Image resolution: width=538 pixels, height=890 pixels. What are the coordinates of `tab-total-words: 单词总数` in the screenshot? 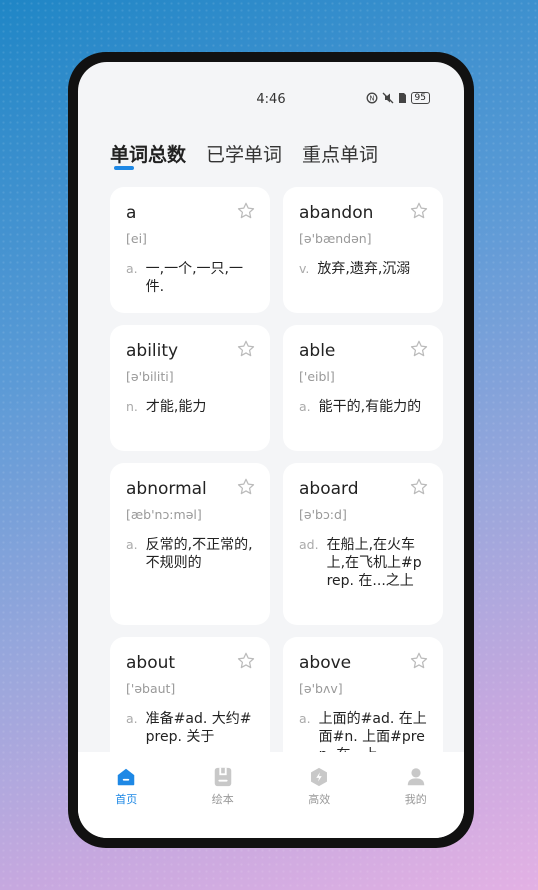 It's located at (148, 153).